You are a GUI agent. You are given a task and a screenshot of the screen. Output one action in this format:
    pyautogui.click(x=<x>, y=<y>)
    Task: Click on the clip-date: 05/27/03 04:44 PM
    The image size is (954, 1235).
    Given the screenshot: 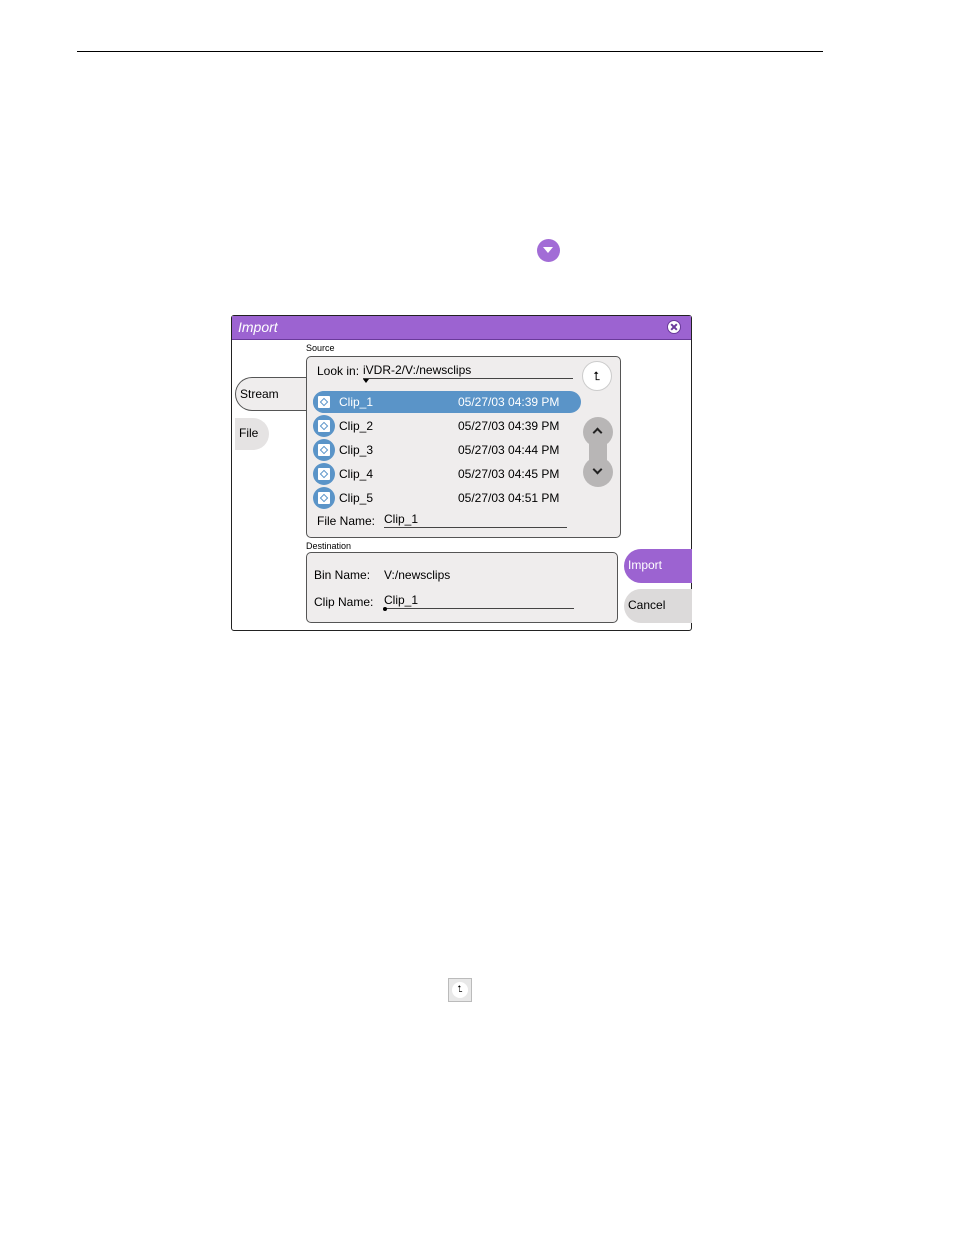 What is the action you would take?
    pyautogui.click(x=509, y=450)
    